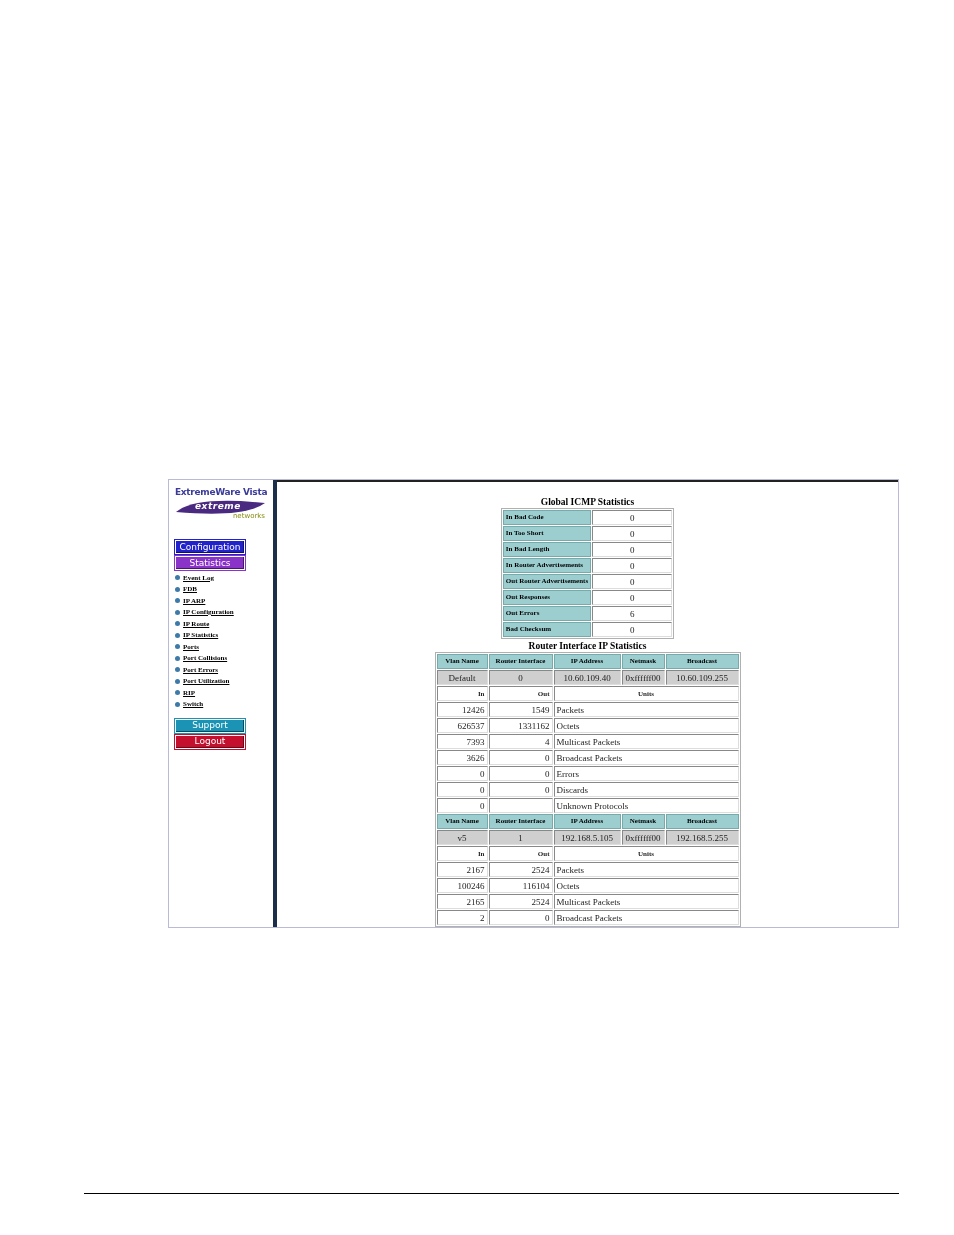 This screenshot has width=954, height=1235. Describe the element at coordinates (520, 725) in the screenshot. I see `table-cell: 1331162` at that location.